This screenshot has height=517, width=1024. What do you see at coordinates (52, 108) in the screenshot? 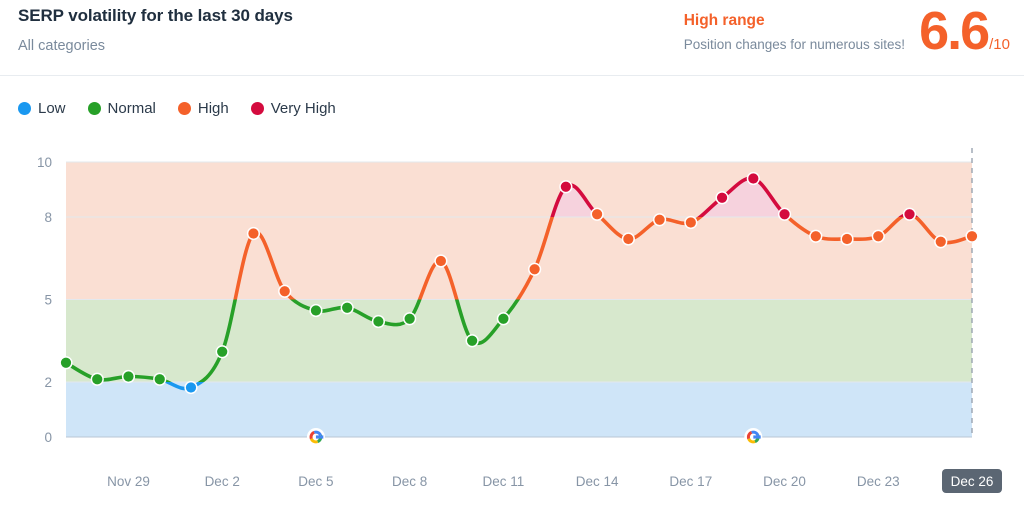
I see `legend-label: Low` at bounding box center [52, 108].